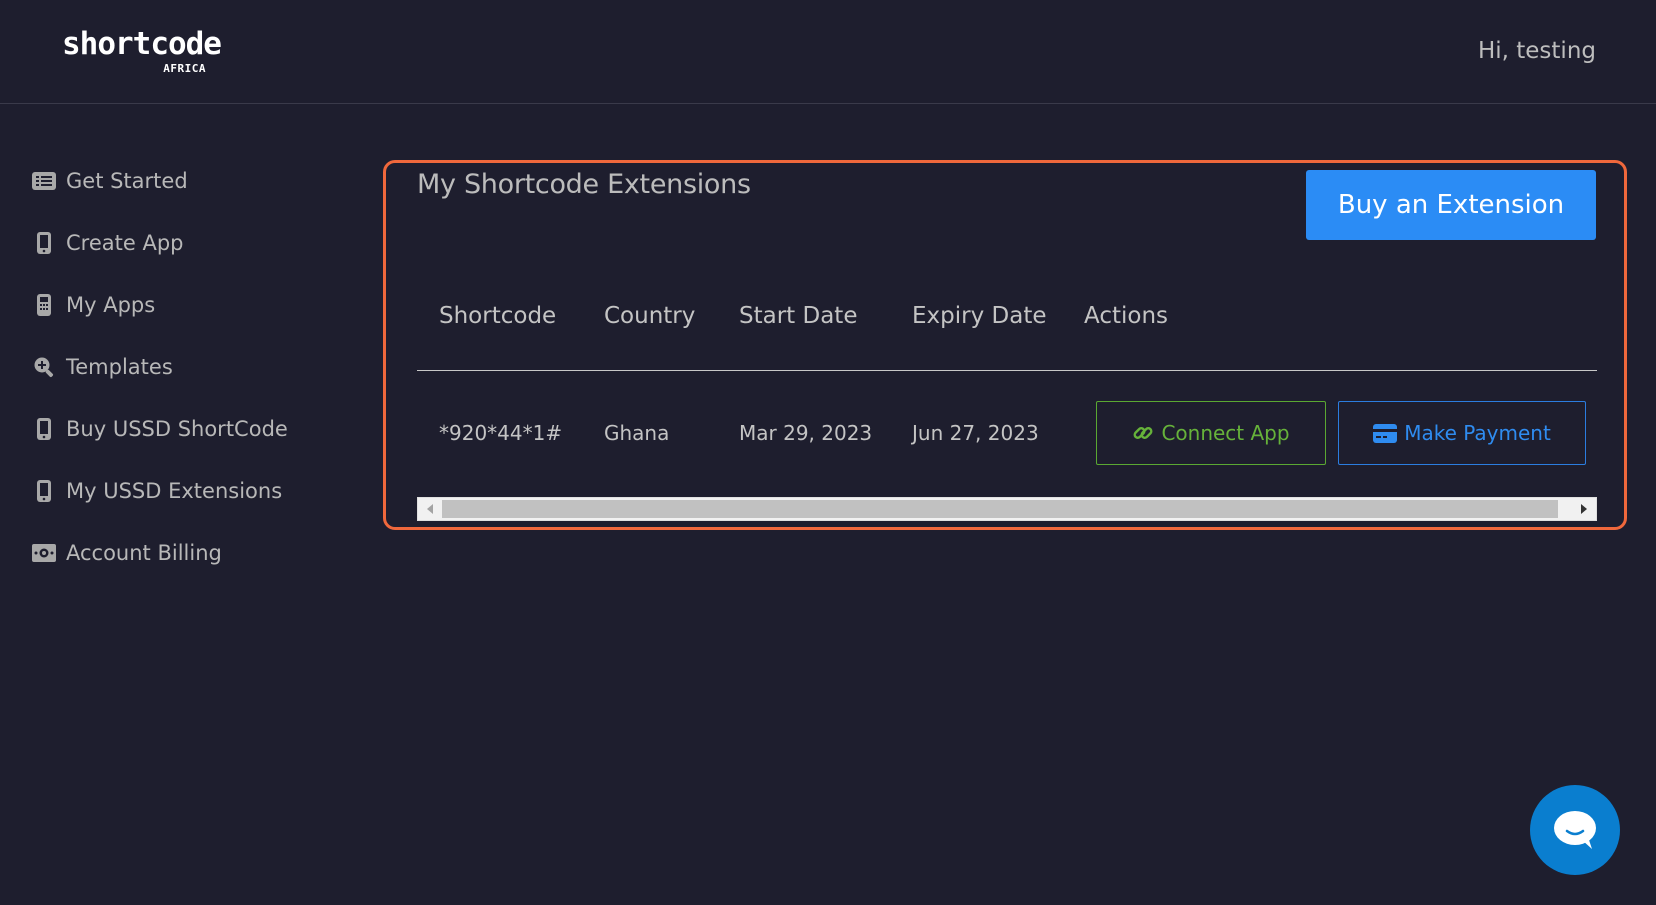 This screenshot has width=1656, height=905. I want to click on sidebar-item-account-billing: Account Billing, so click(197, 553).